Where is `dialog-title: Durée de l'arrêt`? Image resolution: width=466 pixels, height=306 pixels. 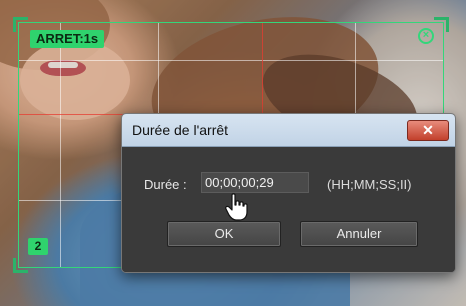
dialog-title: Durée de l'arrêt is located at coordinates (180, 130).